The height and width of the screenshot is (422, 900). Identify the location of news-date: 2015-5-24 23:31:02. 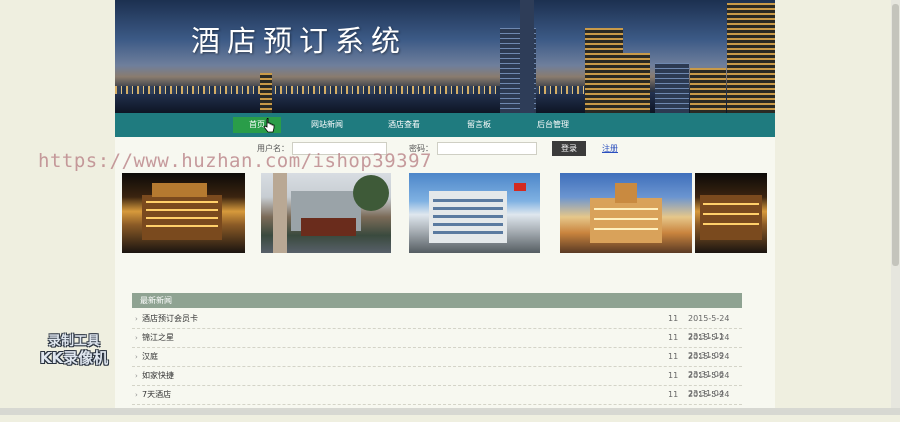
(709, 403).